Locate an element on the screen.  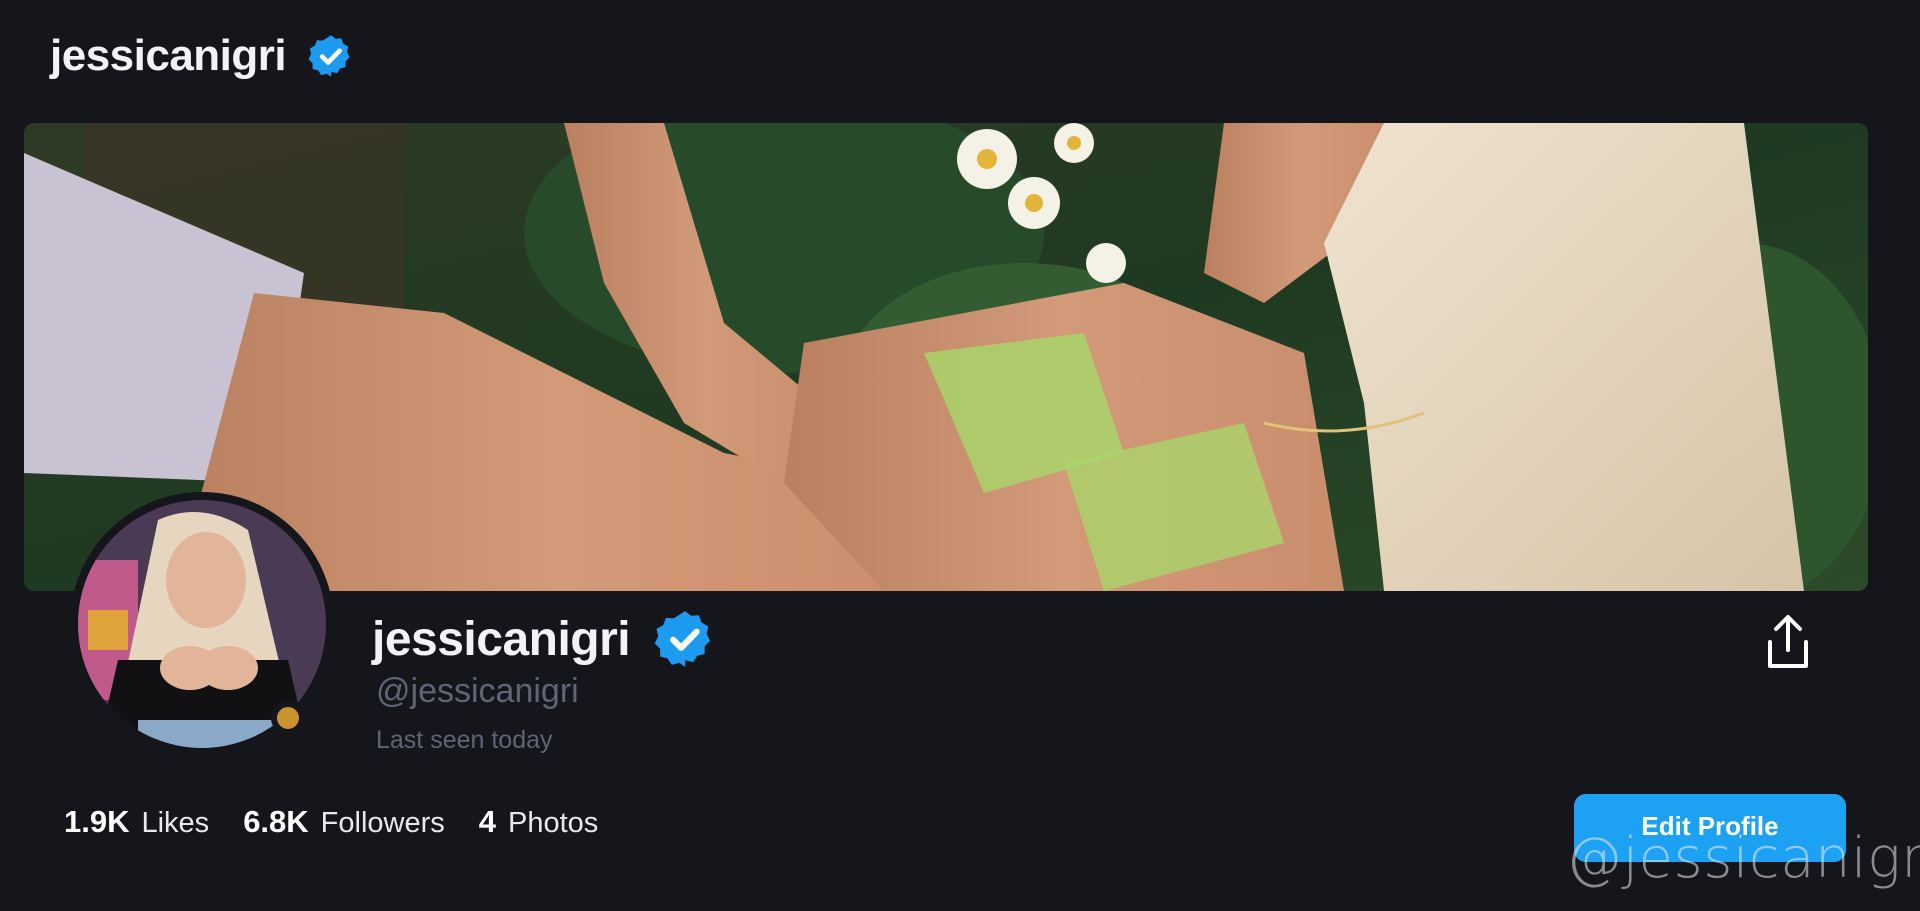
profile-name-row: jessicanigri is located at coordinates (544, 639).